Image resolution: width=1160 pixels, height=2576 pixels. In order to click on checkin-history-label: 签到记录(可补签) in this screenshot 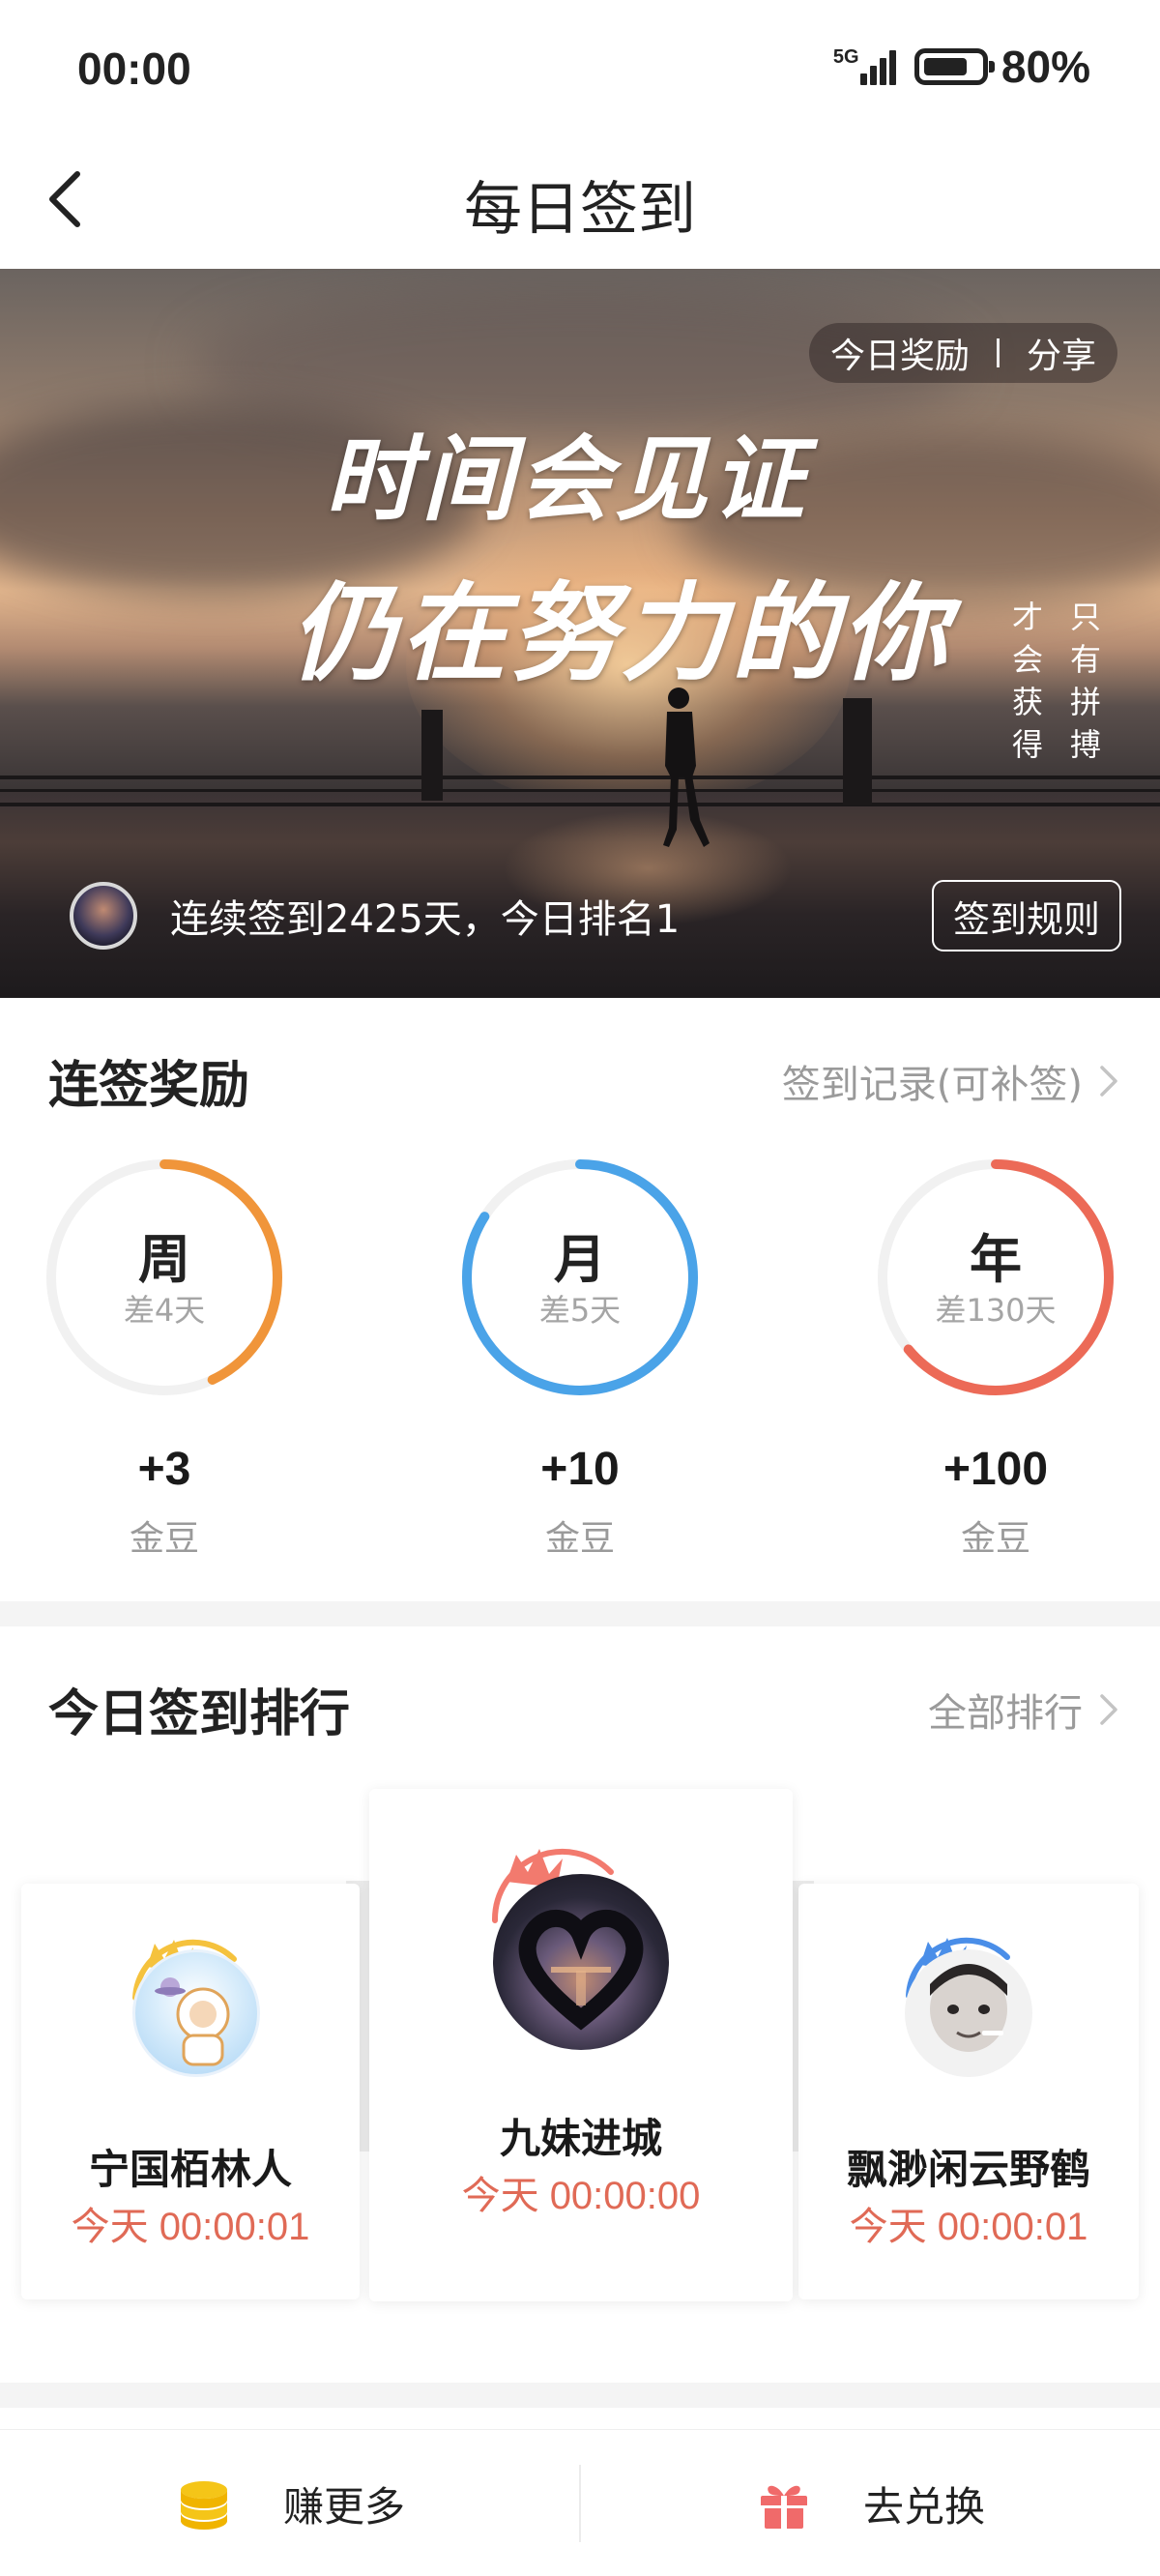, I will do `click(932, 1084)`.